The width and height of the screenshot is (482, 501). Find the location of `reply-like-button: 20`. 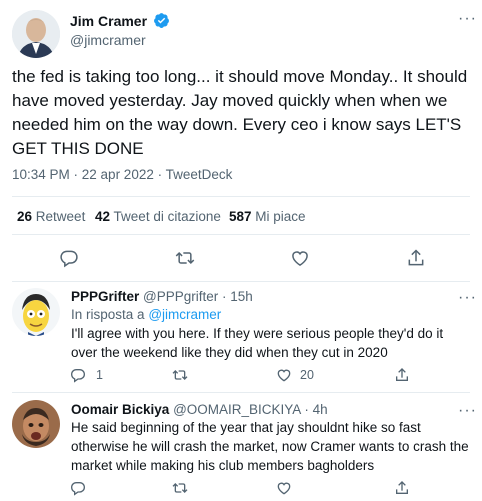

reply-like-button: 20 is located at coordinates (295, 375).